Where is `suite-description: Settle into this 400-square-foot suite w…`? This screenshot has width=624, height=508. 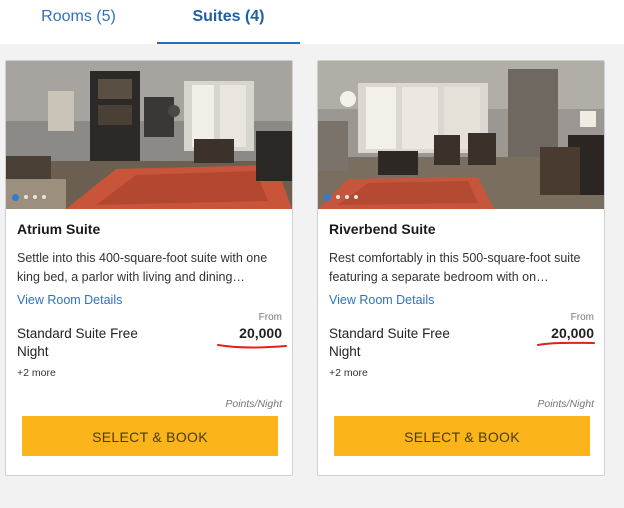
suite-description: Settle into this 400-square-foot suite w… is located at coordinates (142, 267).